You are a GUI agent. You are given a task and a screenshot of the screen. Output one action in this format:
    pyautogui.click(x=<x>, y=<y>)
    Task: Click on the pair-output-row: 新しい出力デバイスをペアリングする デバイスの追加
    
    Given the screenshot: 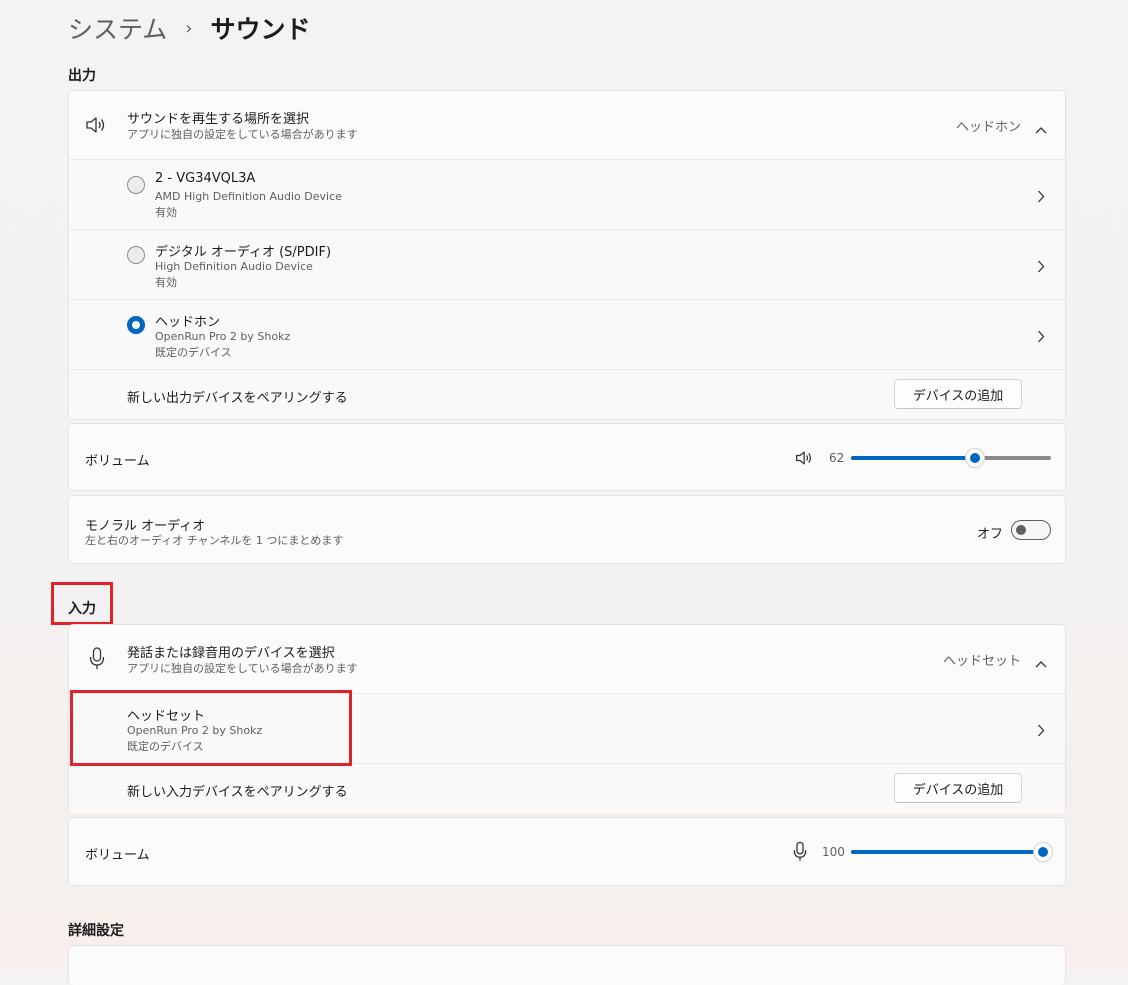 What is the action you would take?
    pyautogui.click(x=567, y=394)
    